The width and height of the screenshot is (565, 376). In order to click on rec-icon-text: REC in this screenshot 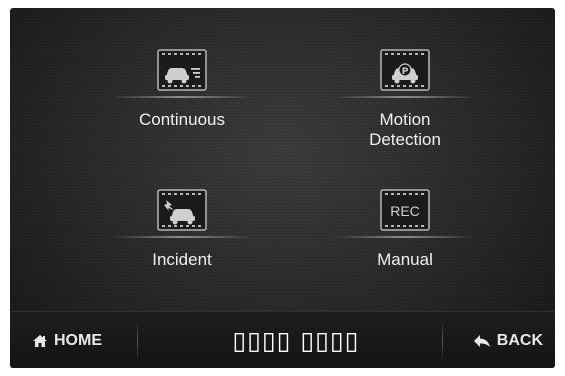, I will do `click(405, 211)`.